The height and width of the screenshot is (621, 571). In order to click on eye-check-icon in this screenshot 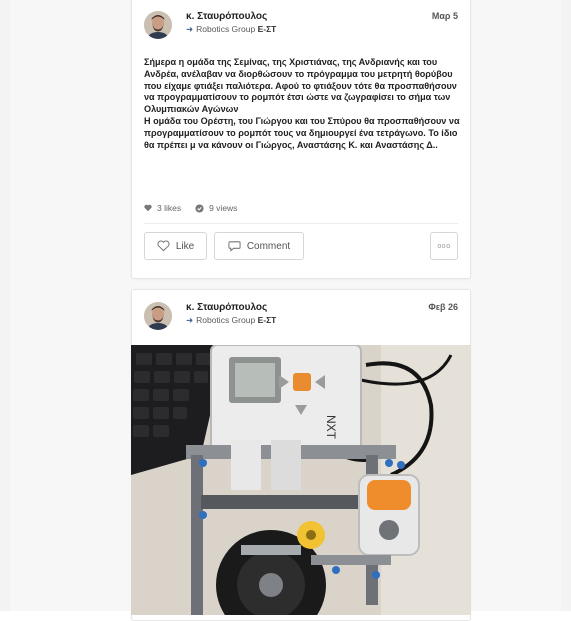, I will do `click(199, 208)`.